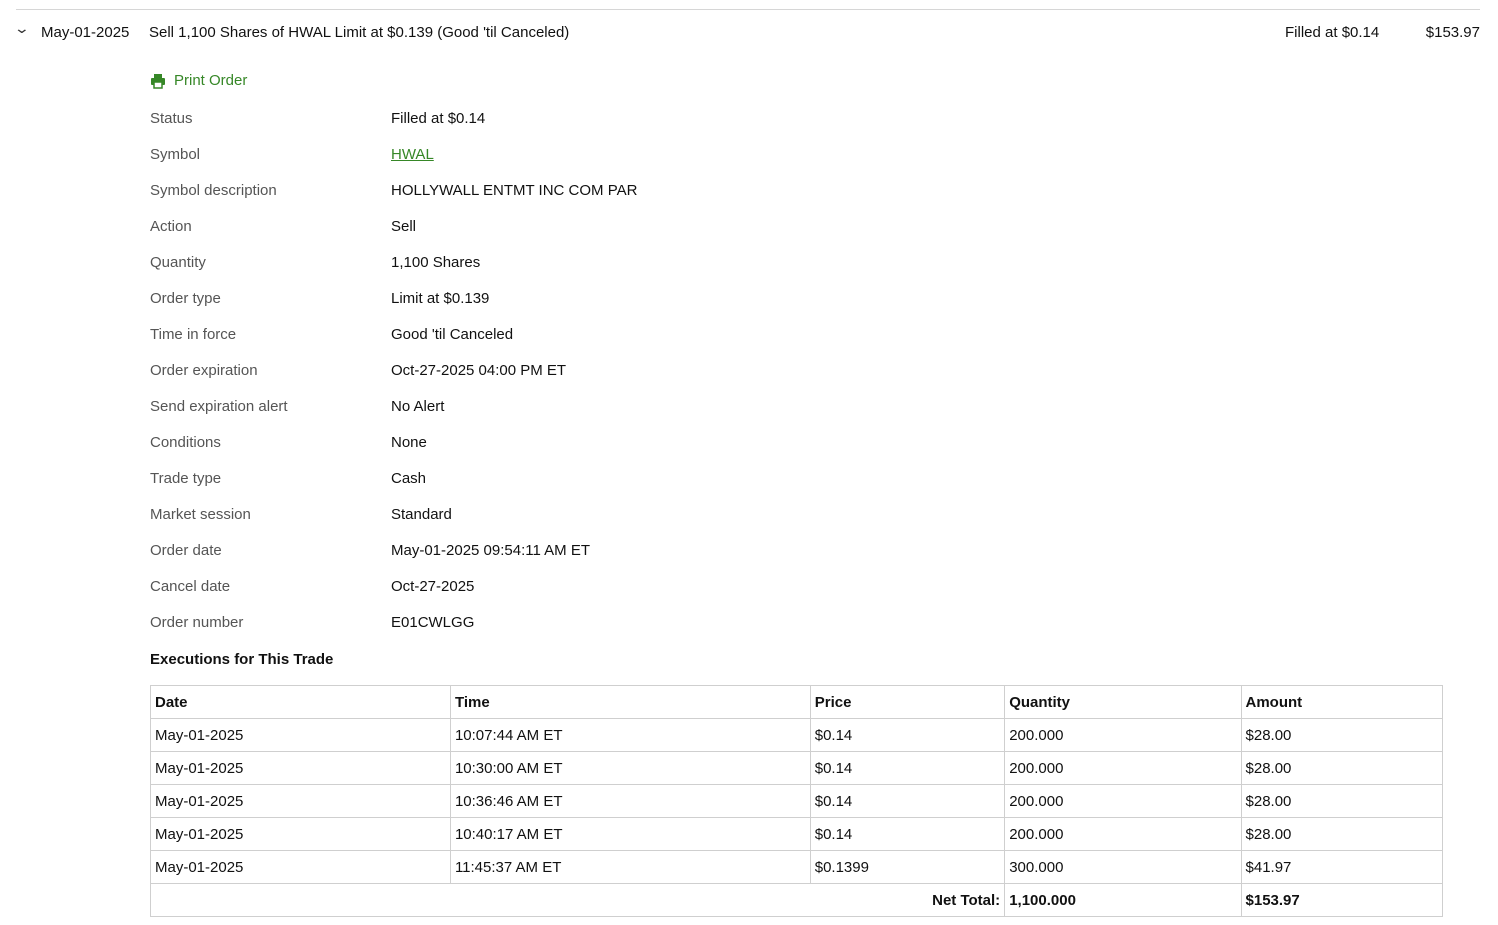 This screenshot has height=925, width=1498. What do you see at coordinates (404, 226) in the screenshot?
I see `detail-value: Sell` at bounding box center [404, 226].